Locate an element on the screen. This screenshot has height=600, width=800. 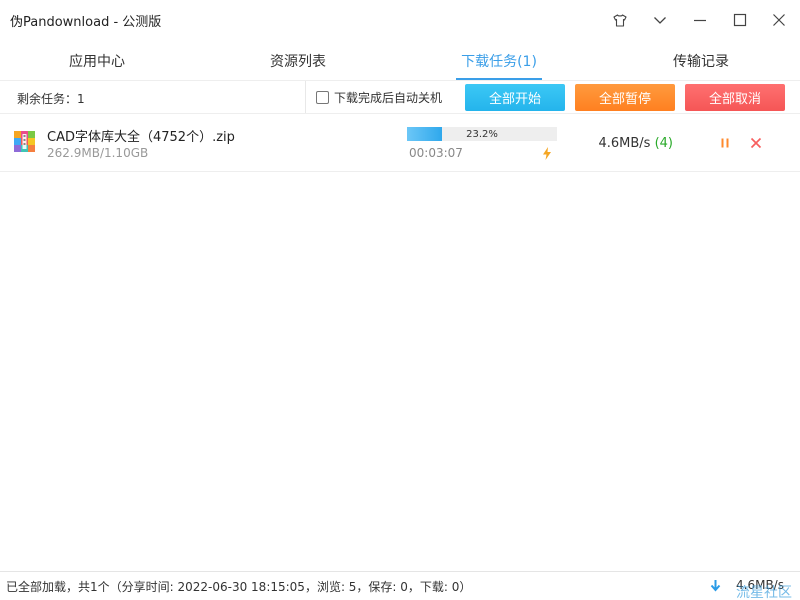
auto-shutdown-checkbox: 下载完成后自动关机 is located at coordinates (379, 97).